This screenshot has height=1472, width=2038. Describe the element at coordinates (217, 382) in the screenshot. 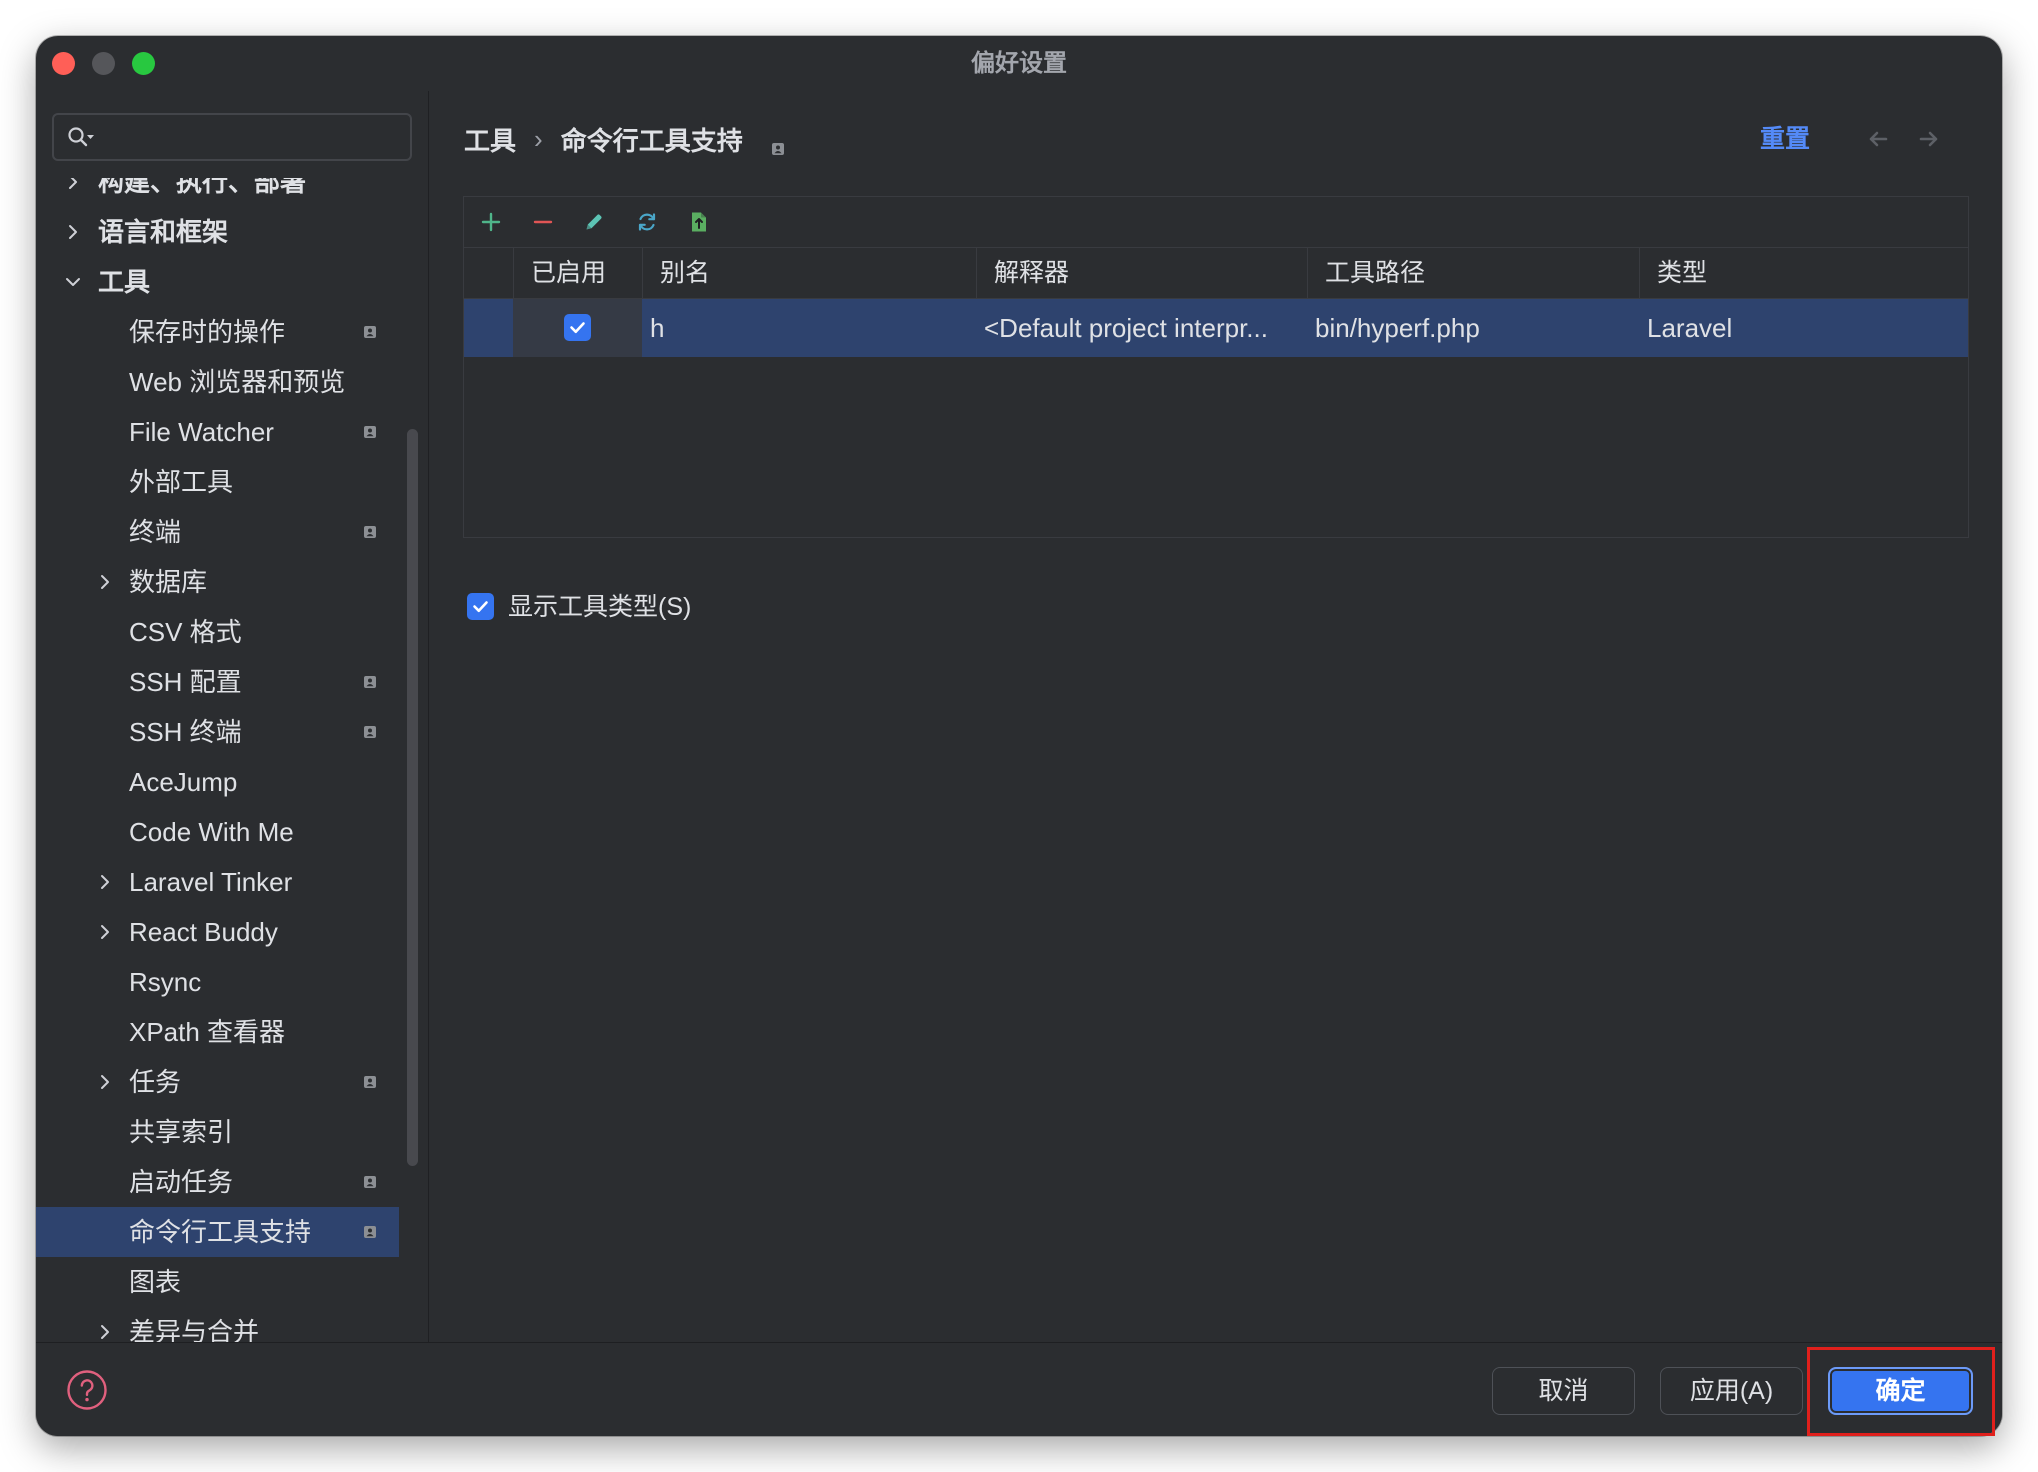

I see `sidebar-item: Web 浏览器和预览` at that location.